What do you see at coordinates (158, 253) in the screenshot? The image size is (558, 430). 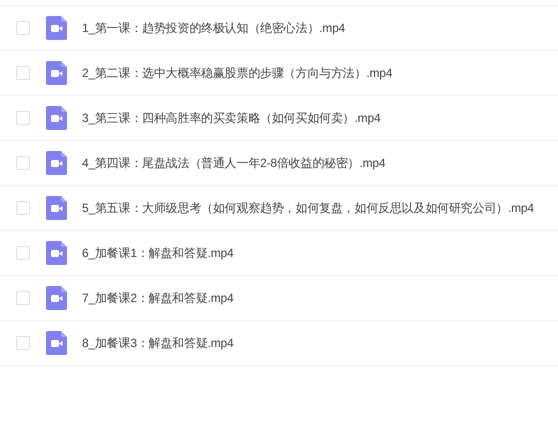 I see `file-name: 6_加餐课1：解盘和答疑.mp4` at bounding box center [158, 253].